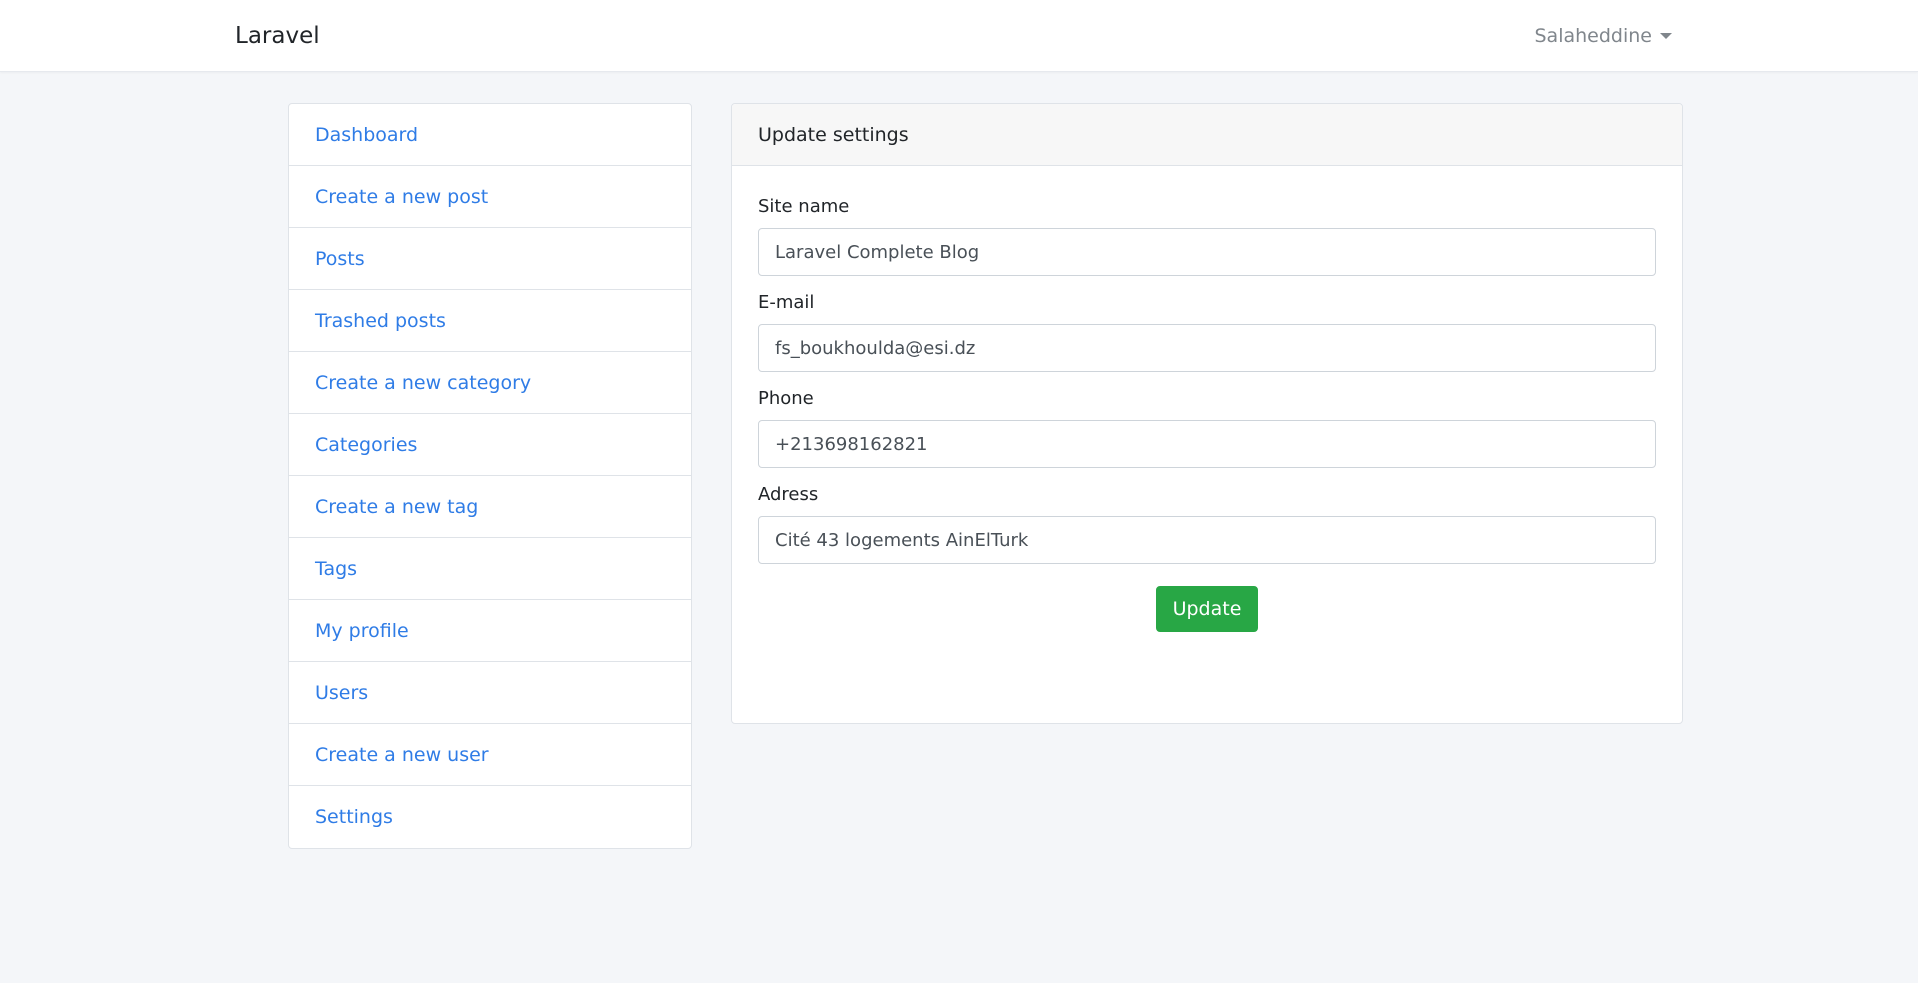  I want to click on caret-down-icon, so click(1666, 36).